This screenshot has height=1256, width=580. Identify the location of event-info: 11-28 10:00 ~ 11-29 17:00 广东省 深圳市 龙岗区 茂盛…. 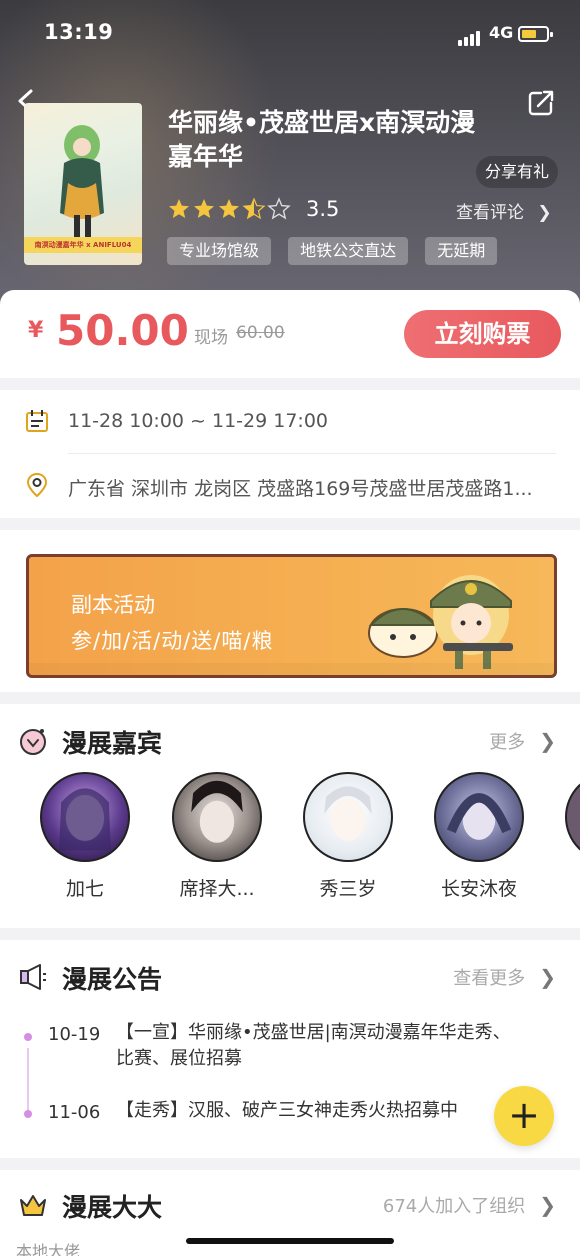
(290, 454).